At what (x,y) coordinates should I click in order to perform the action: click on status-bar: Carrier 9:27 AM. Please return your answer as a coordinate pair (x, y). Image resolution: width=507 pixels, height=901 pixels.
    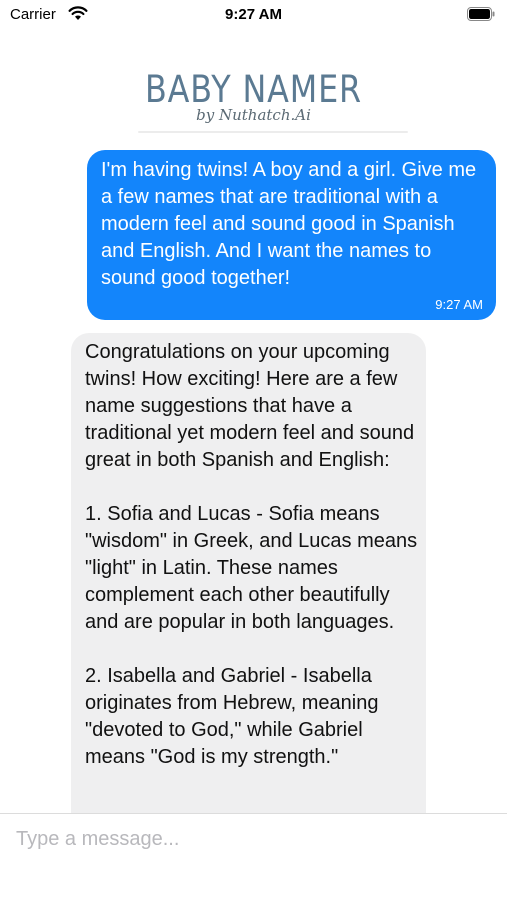
    Looking at the image, I should click on (253, 15).